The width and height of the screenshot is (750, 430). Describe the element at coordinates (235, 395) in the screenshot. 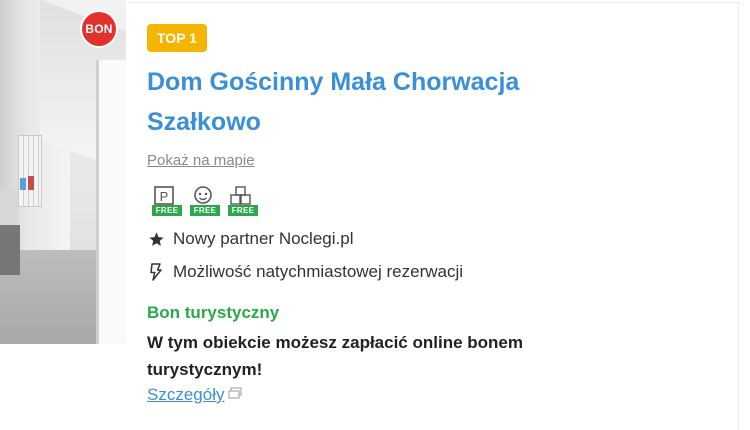

I see `external-link-icon` at that location.